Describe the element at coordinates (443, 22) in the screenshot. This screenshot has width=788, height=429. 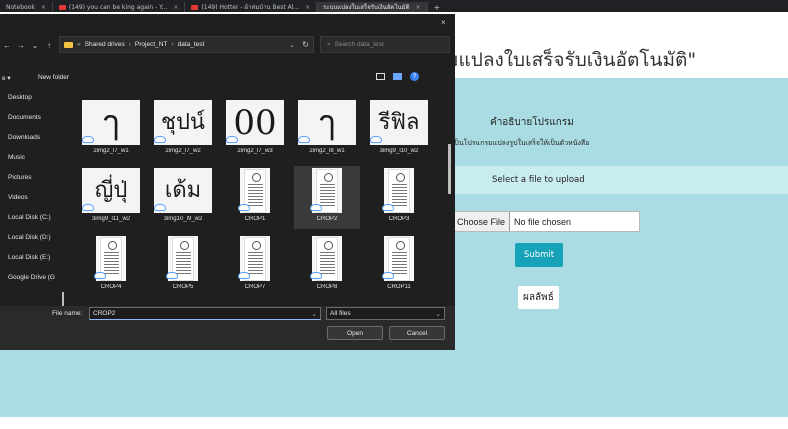
I see `dialog-close-icon: ×` at that location.